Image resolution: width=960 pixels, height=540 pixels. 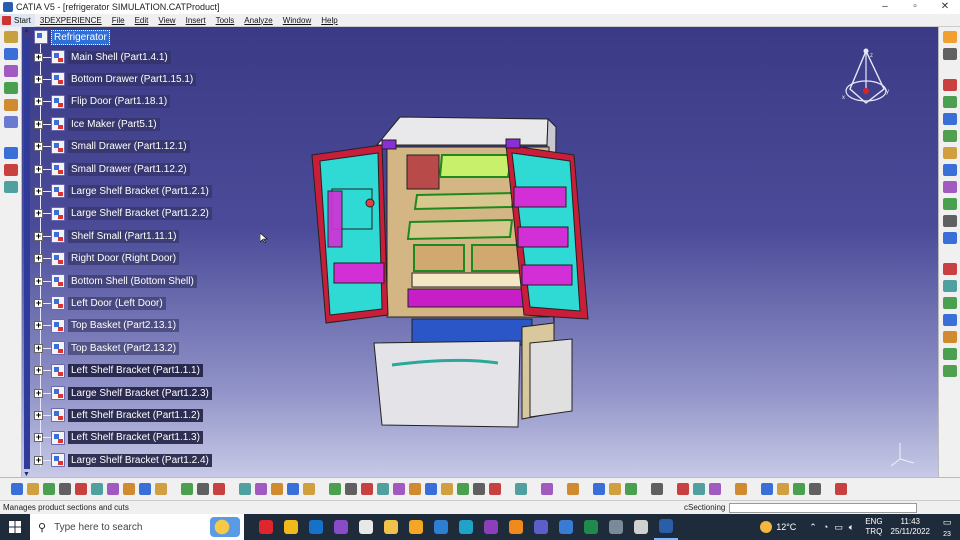 What do you see at coordinates (10, 122) in the screenshot?
I see `graph-tree-icon` at bounding box center [10, 122].